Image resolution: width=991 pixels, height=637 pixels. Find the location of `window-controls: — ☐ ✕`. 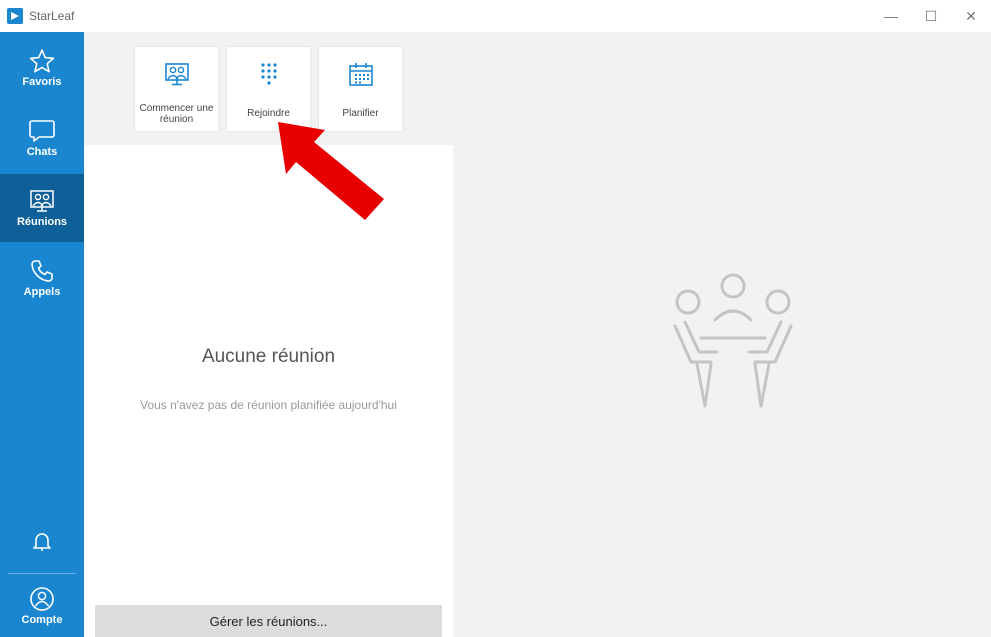

window-controls: — ☐ ✕ is located at coordinates (931, 16).